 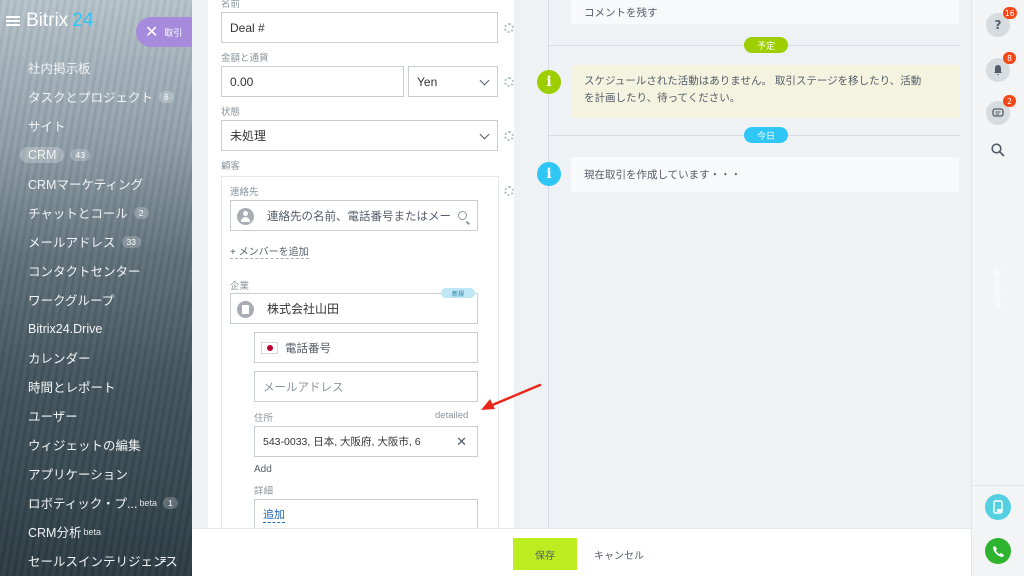 What do you see at coordinates (359, 135) in the screenshot?
I see `status-select: 未処理` at bounding box center [359, 135].